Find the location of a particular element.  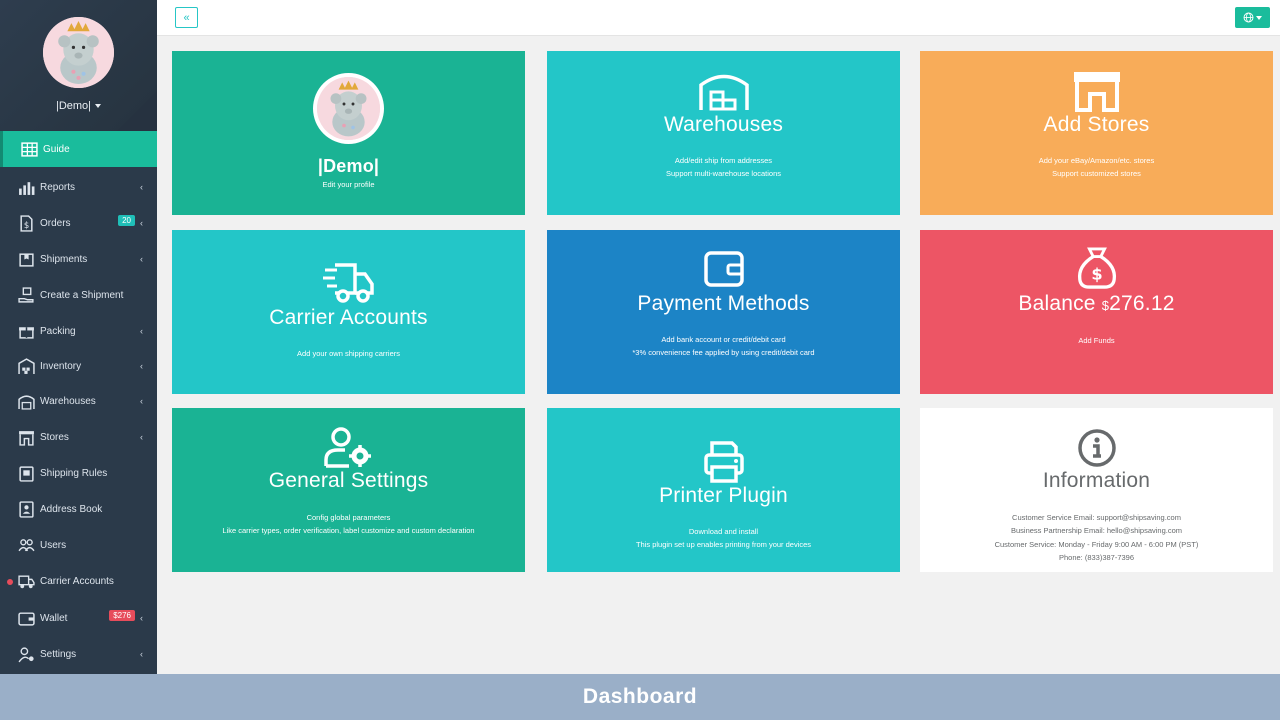

profile-name: |Demo| is located at coordinates (78, 106).